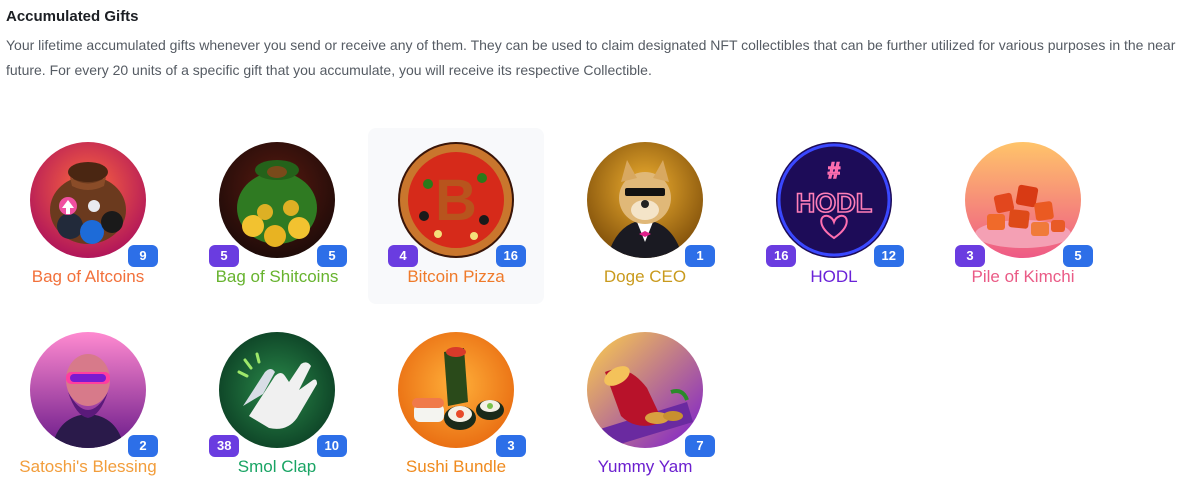 The image size is (1184, 488). I want to click on gift-name: Bag of Shitcoins, so click(277, 276).